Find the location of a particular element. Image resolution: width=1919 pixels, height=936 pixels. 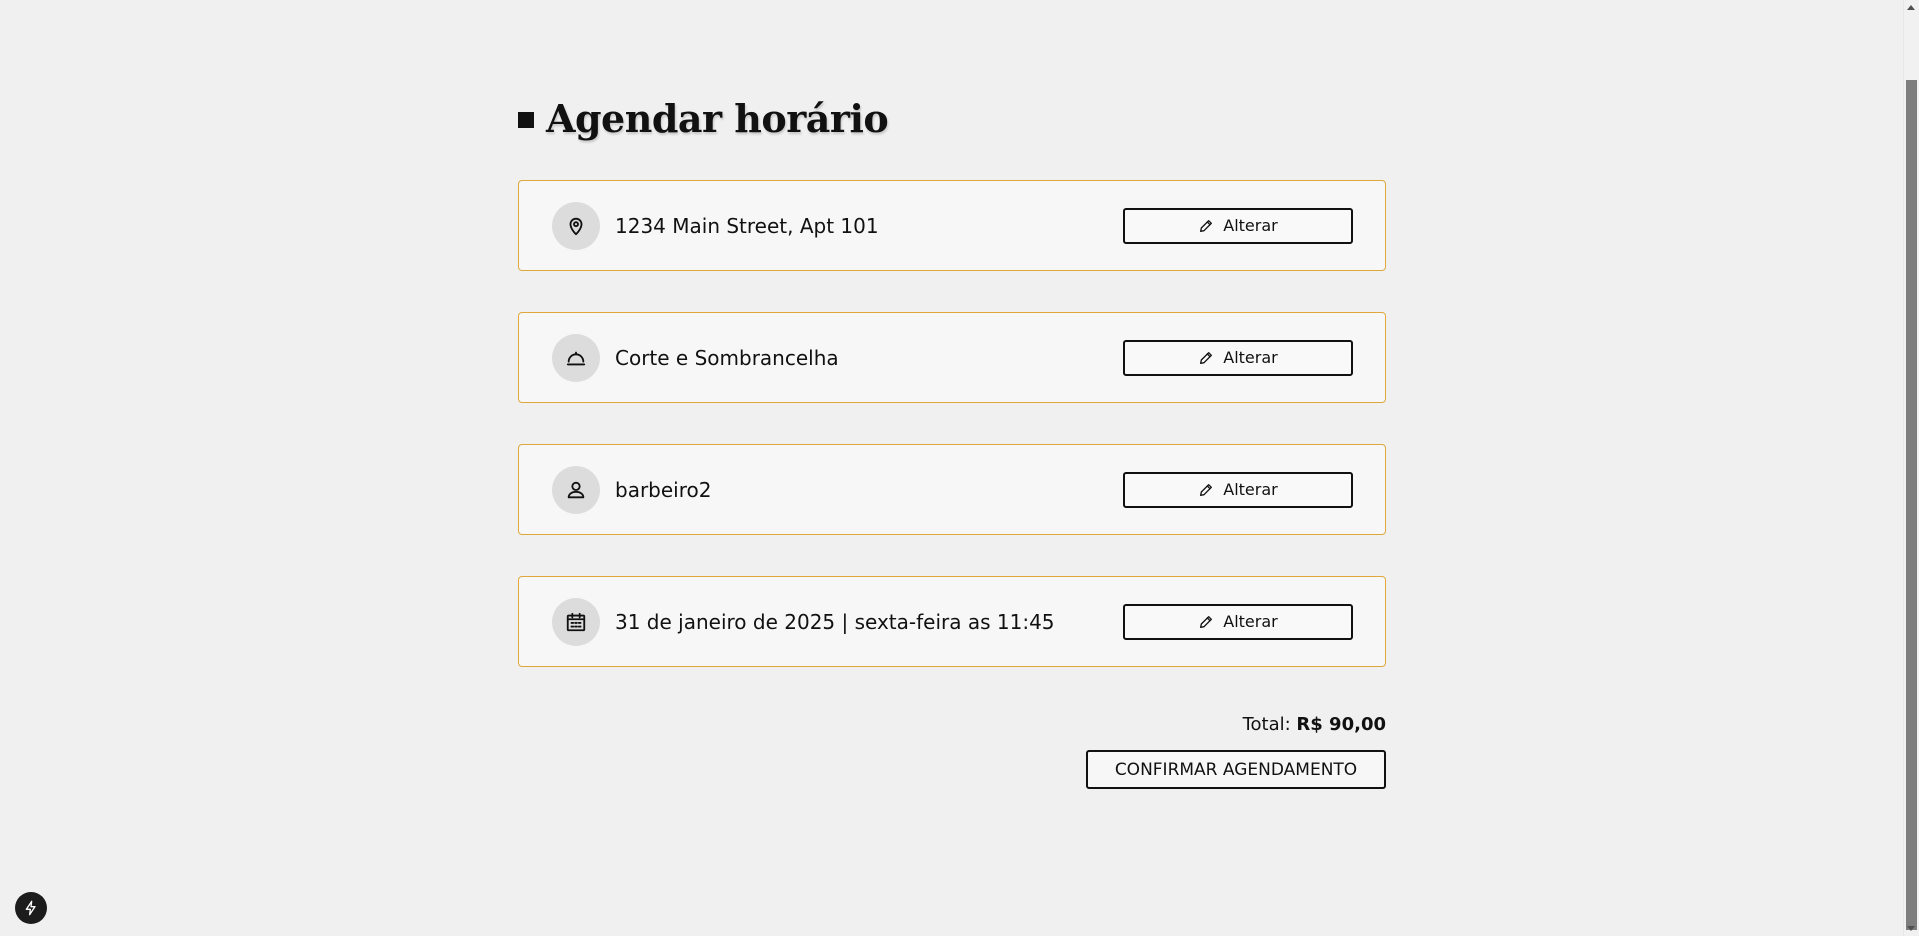

change-service-label: Alterar is located at coordinates (1250, 357).